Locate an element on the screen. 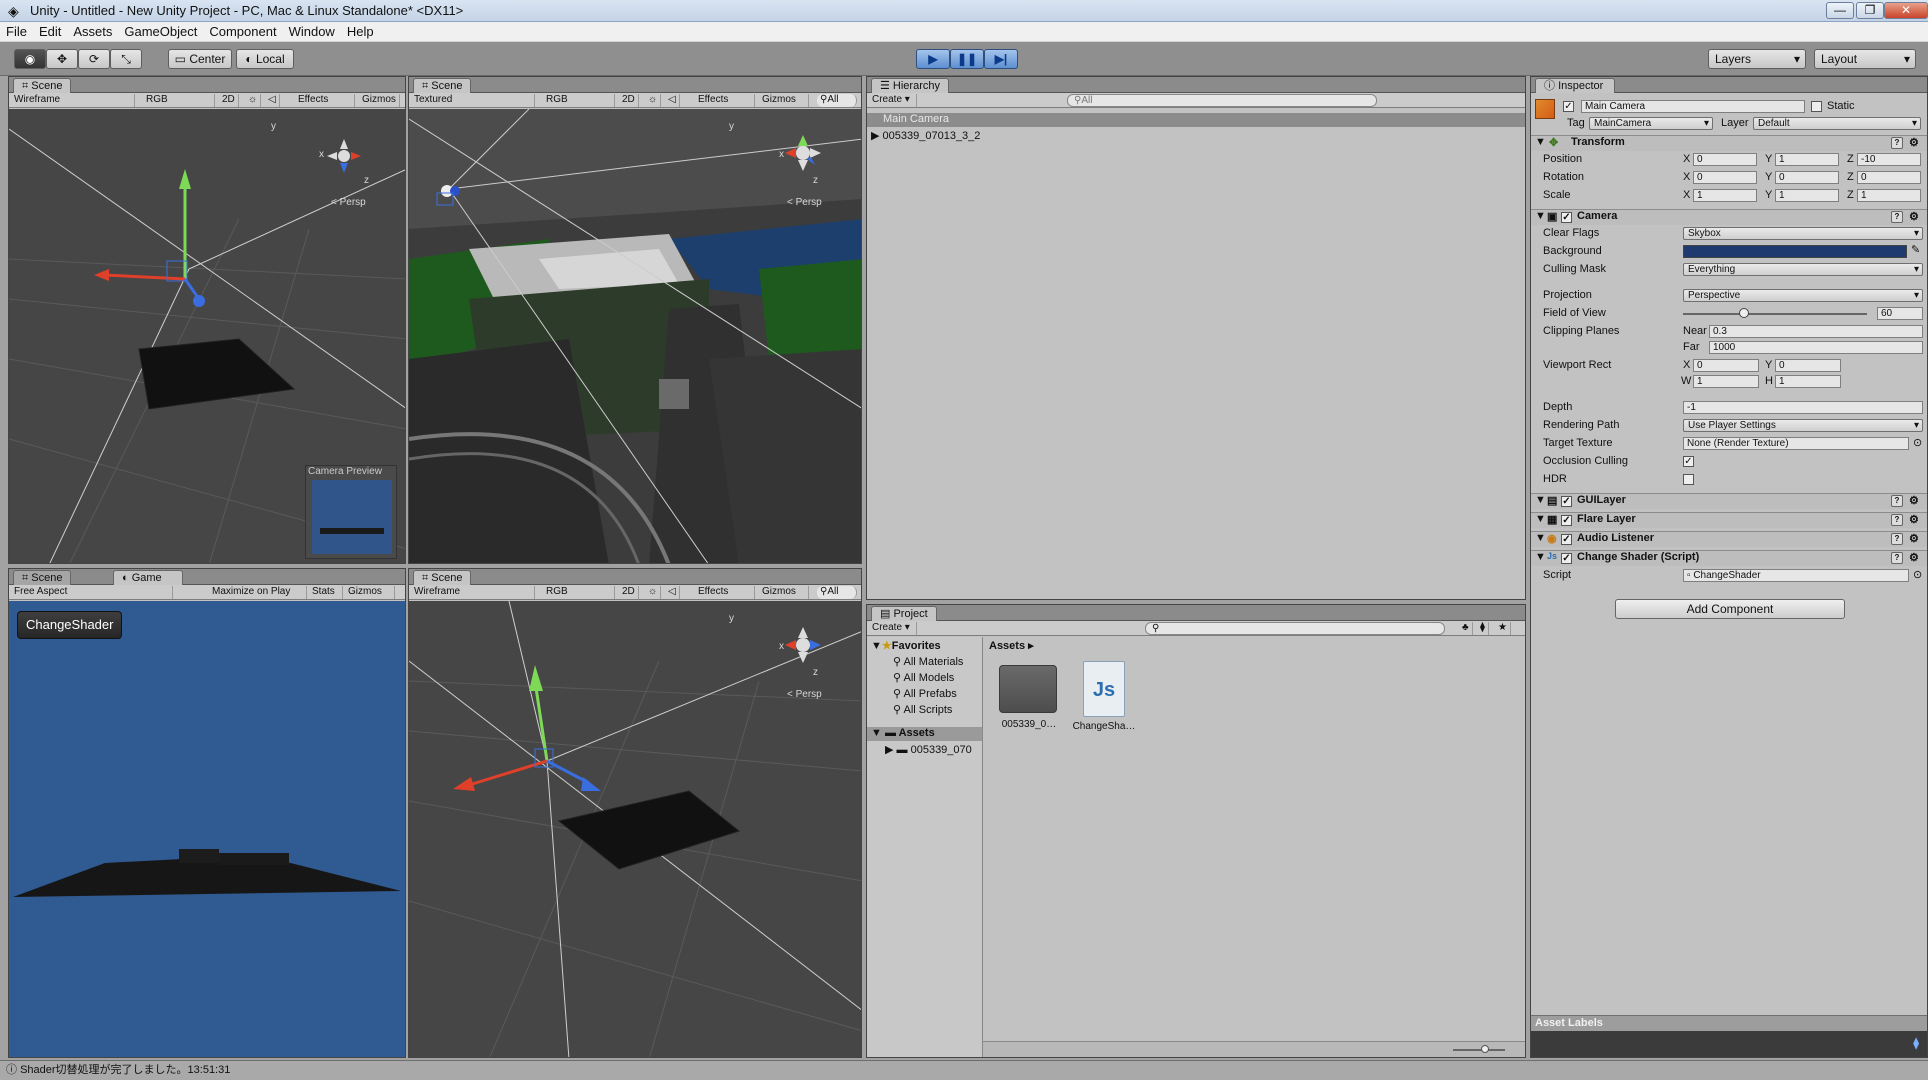 The width and height of the screenshot is (1928, 1080). transform-header: ▼ ✥ Transform ? ⚙ is located at coordinates (1729, 143).